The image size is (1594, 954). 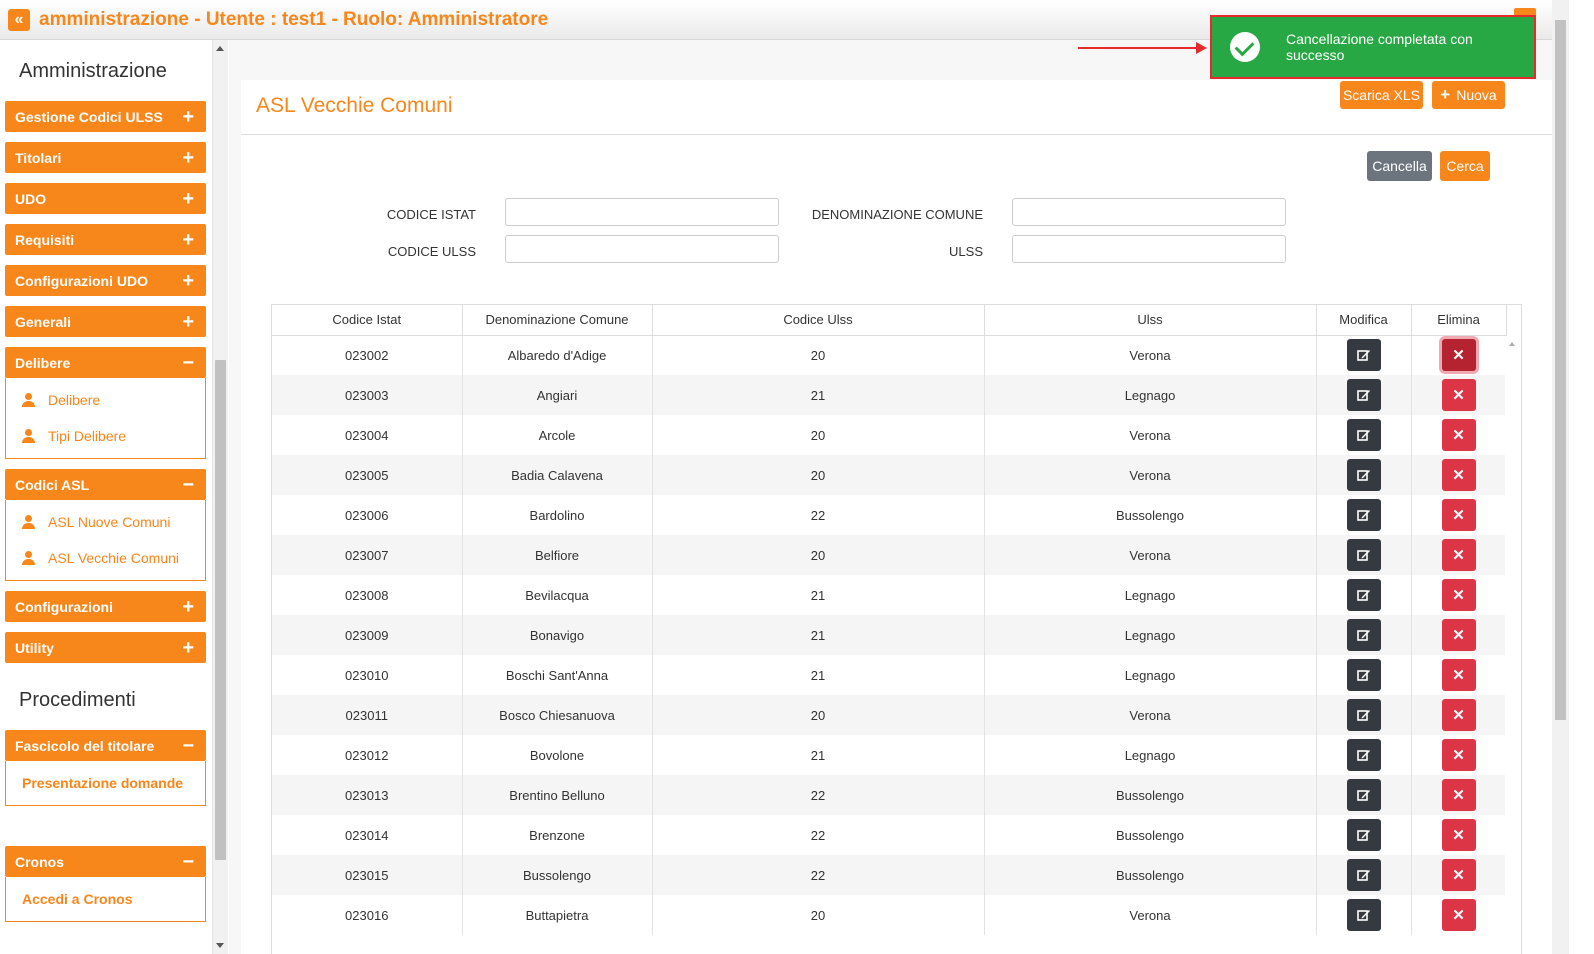 What do you see at coordinates (105, 280) in the screenshot?
I see `sidebar-group-configurazioni-udo: Configurazioni UDO +` at bounding box center [105, 280].